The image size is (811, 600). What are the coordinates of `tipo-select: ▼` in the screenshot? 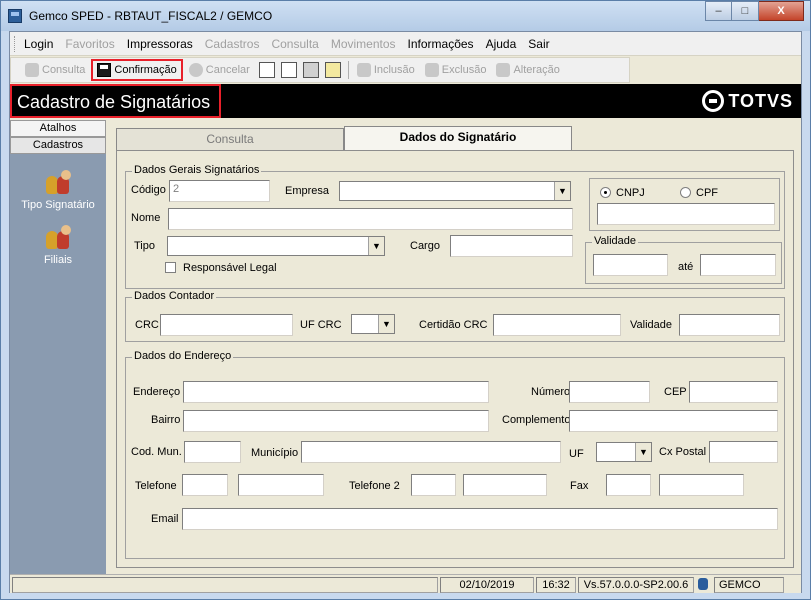 It's located at (276, 246).